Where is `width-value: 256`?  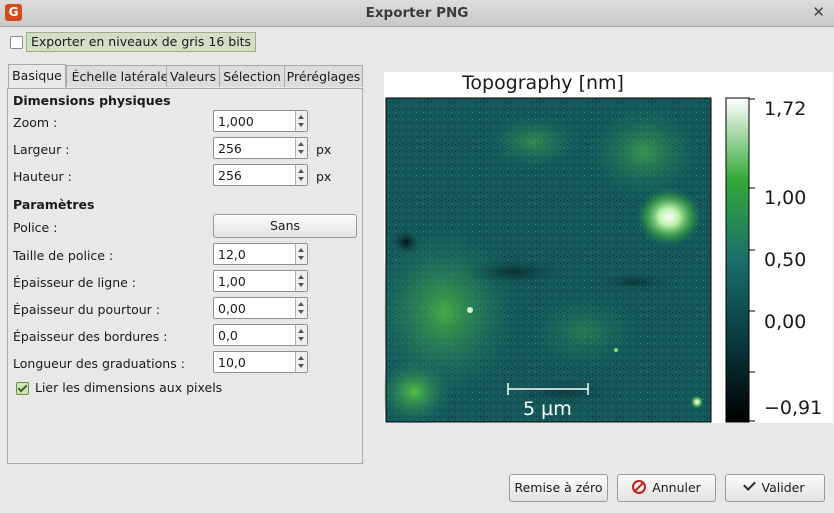 width-value: 256 is located at coordinates (230, 148).